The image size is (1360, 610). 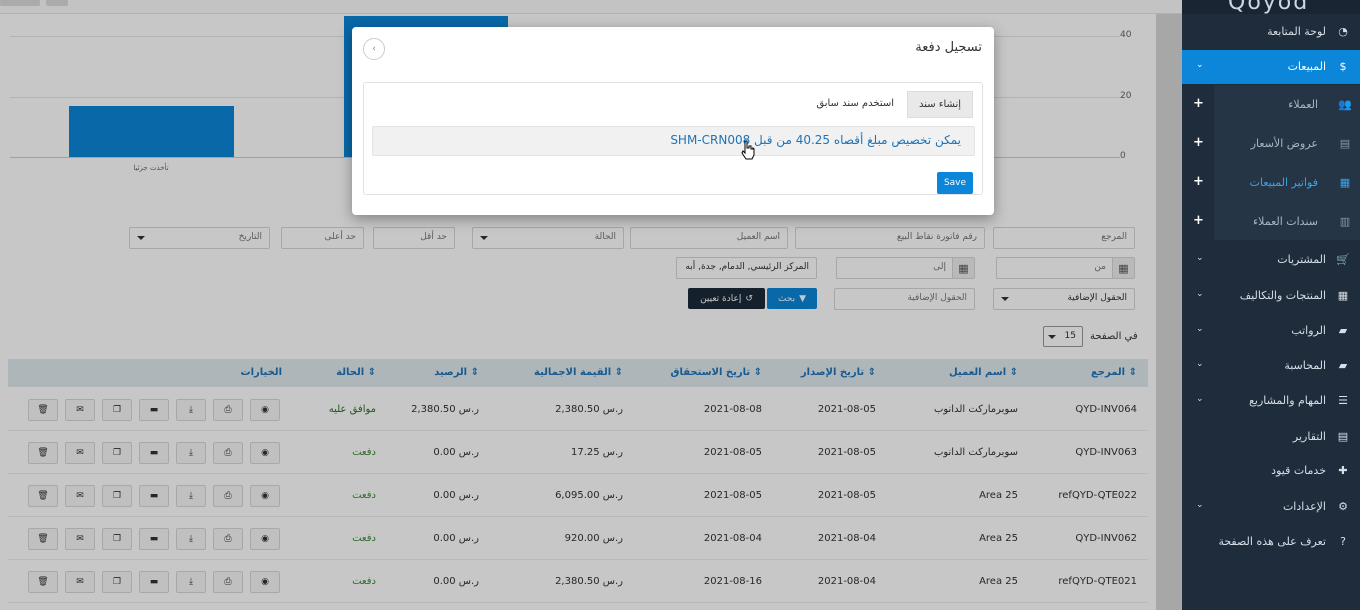 What do you see at coordinates (1304, 506) in the screenshot?
I see `sidebar-item-label: الإعدادات` at bounding box center [1304, 506].